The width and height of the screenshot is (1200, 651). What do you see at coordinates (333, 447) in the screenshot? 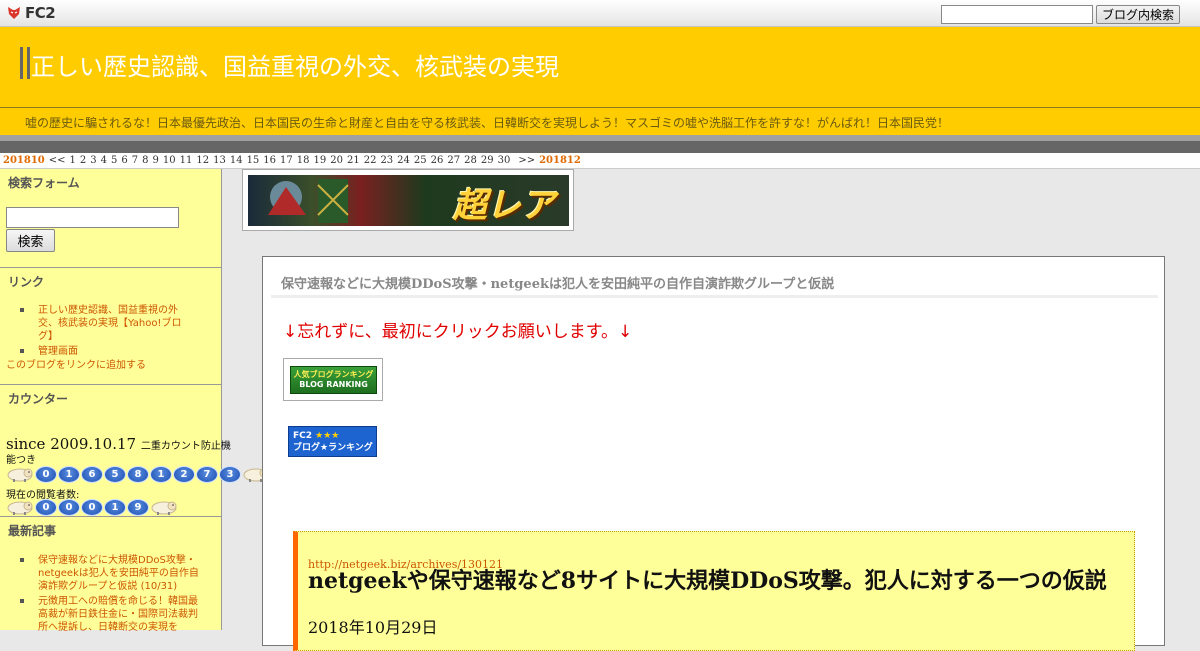
I see `fc2-ranking-line2: ブログ★ランキング` at bounding box center [333, 447].